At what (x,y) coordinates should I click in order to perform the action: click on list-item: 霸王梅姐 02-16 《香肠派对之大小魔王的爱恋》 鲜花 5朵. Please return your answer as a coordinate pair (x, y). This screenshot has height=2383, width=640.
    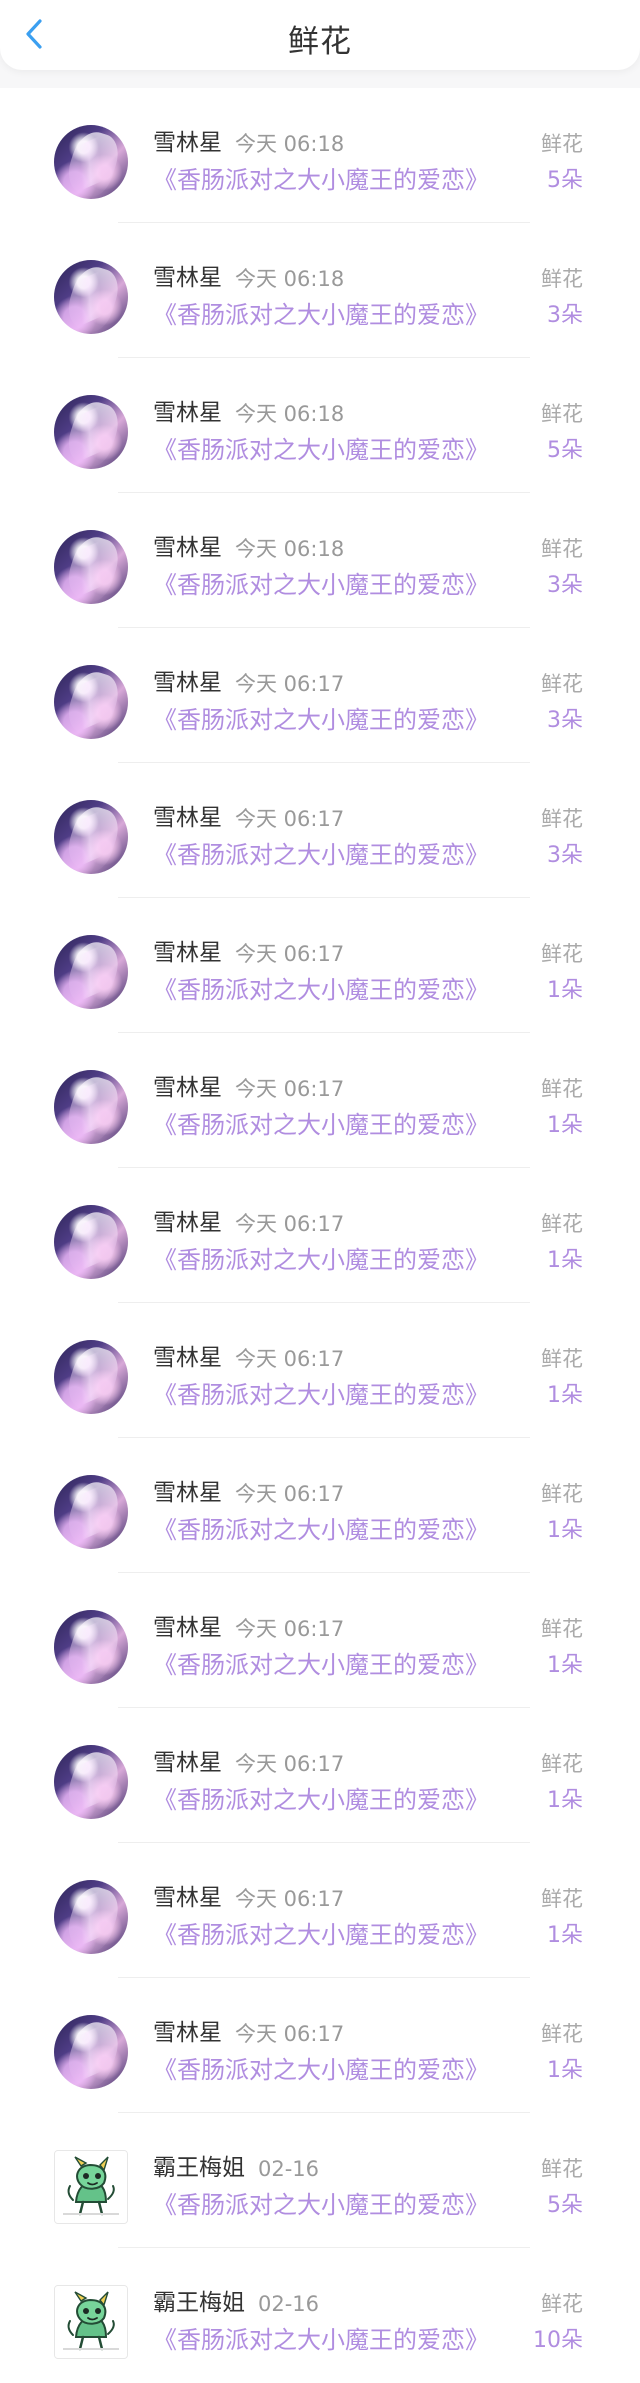
    Looking at the image, I should click on (320, 2180).